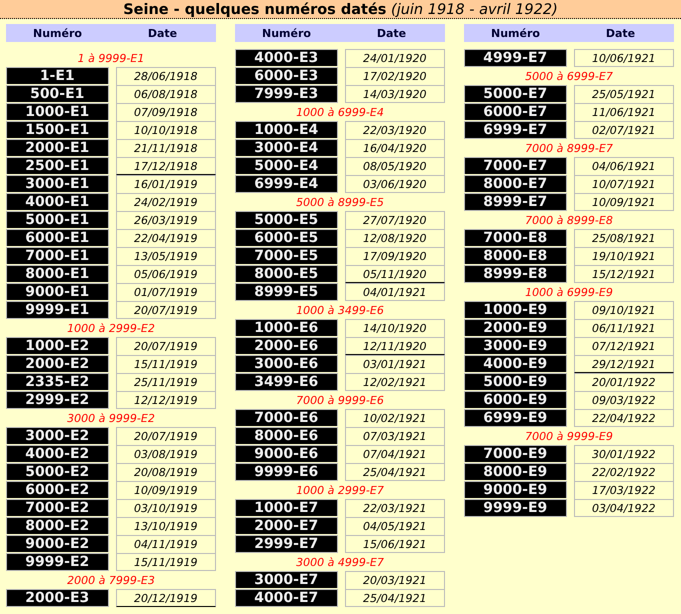  I want to click on number-cell: 8999-E5, so click(286, 292).